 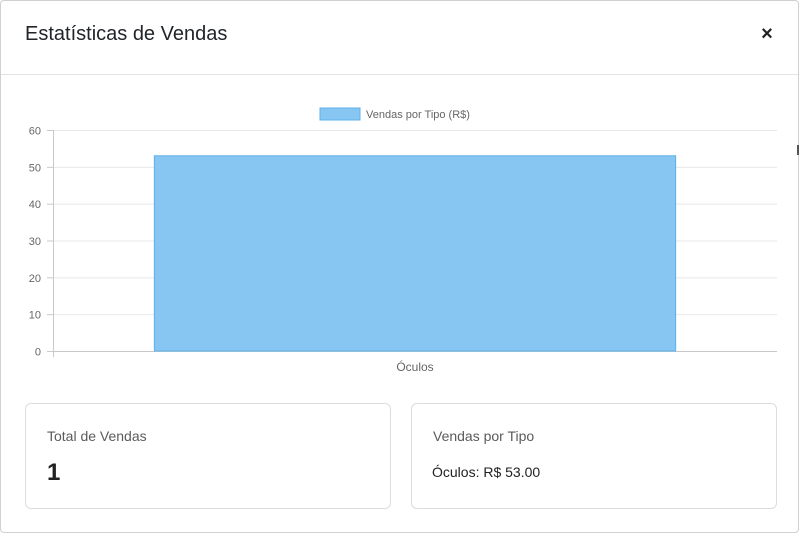 I want to click on modal-title: Estatísticas de Vendas, so click(x=126, y=34).